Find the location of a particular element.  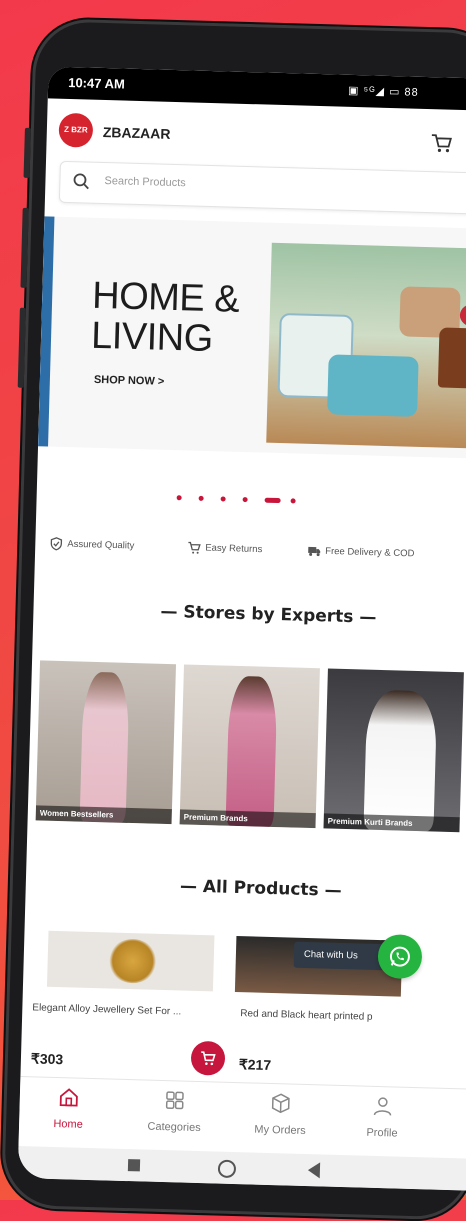

recents-icon is located at coordinates (134, 1165).